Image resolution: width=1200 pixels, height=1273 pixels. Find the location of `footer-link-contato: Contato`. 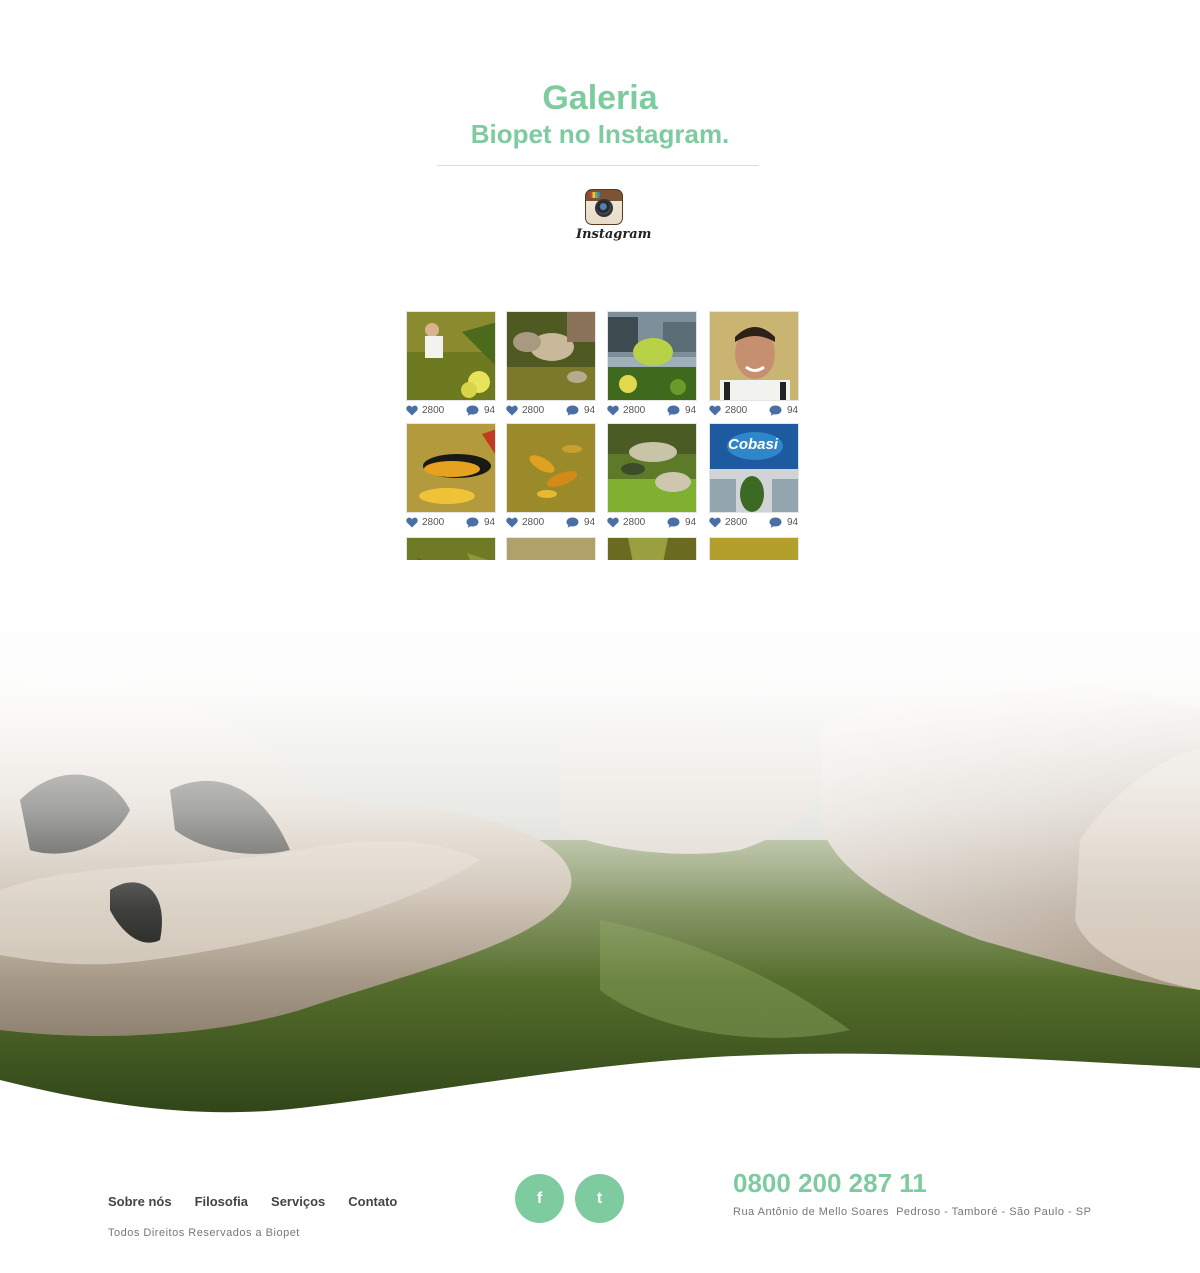

footer-link-contato: Contato is located at coordinates (372, 1201).